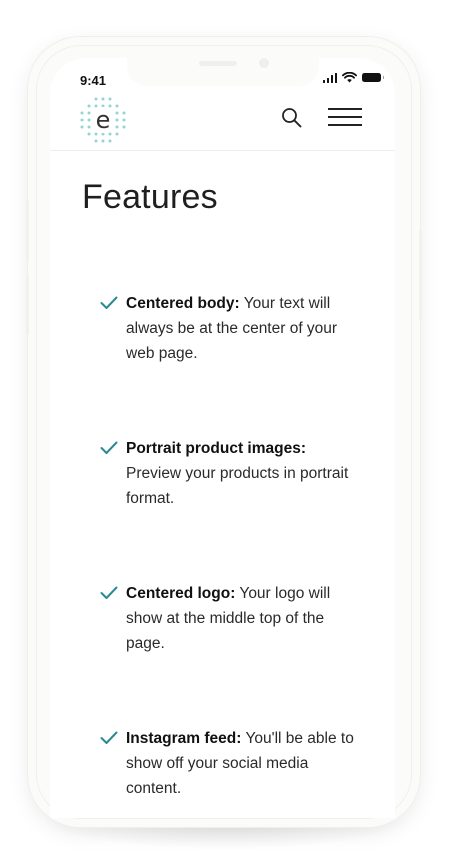 This screenshot has height=863, width=450. Describe the element at coordinates (181, 593) in the screenshot. I see `feature-title: Centered logo:` at that location.